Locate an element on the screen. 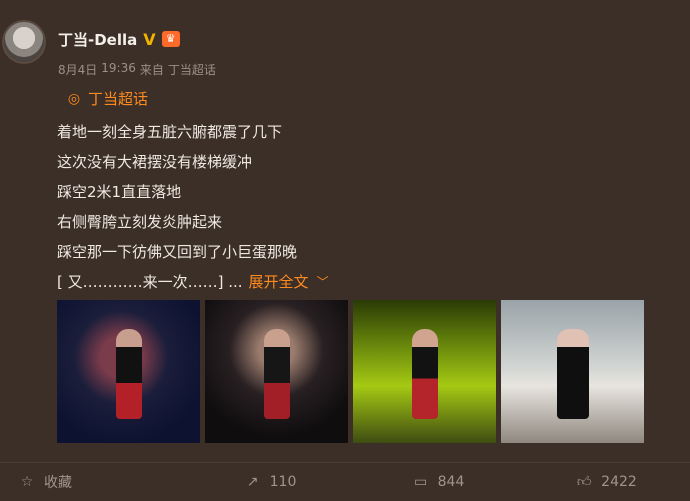 This screenshot has height=501, width=690. chevron-down-icon: ﹀ is located at coordinates (323, 282).